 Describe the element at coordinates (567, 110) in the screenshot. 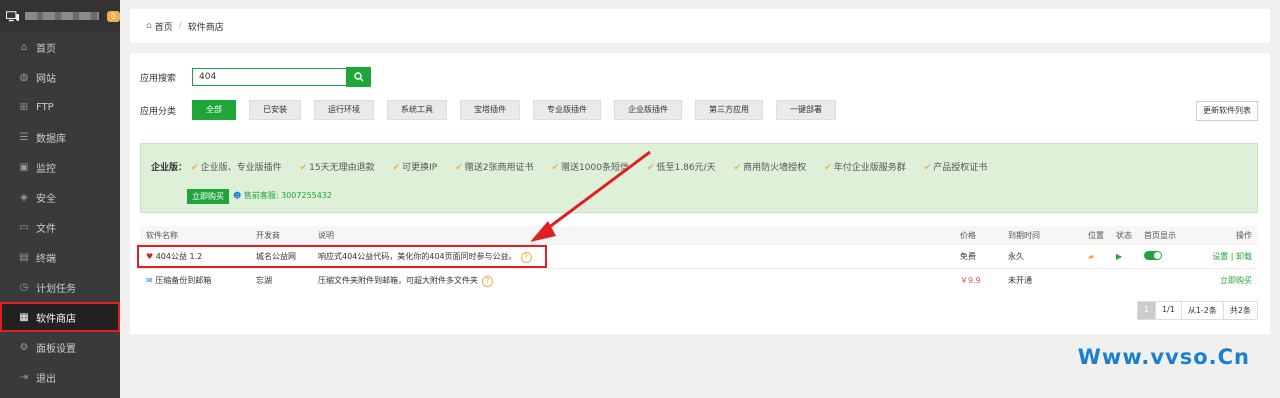

I see `category-pro-plugins: 专业版插件` at that location.